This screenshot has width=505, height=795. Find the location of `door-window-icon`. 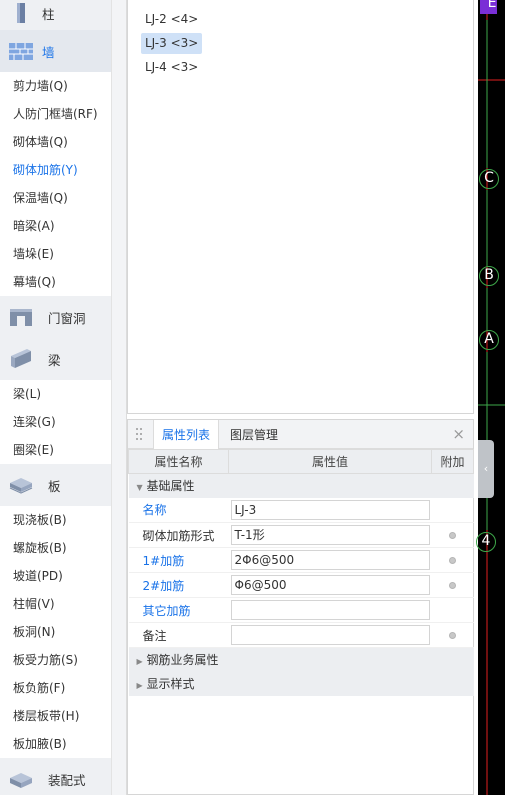

door-window-icon is located at coordinates (21, 317).